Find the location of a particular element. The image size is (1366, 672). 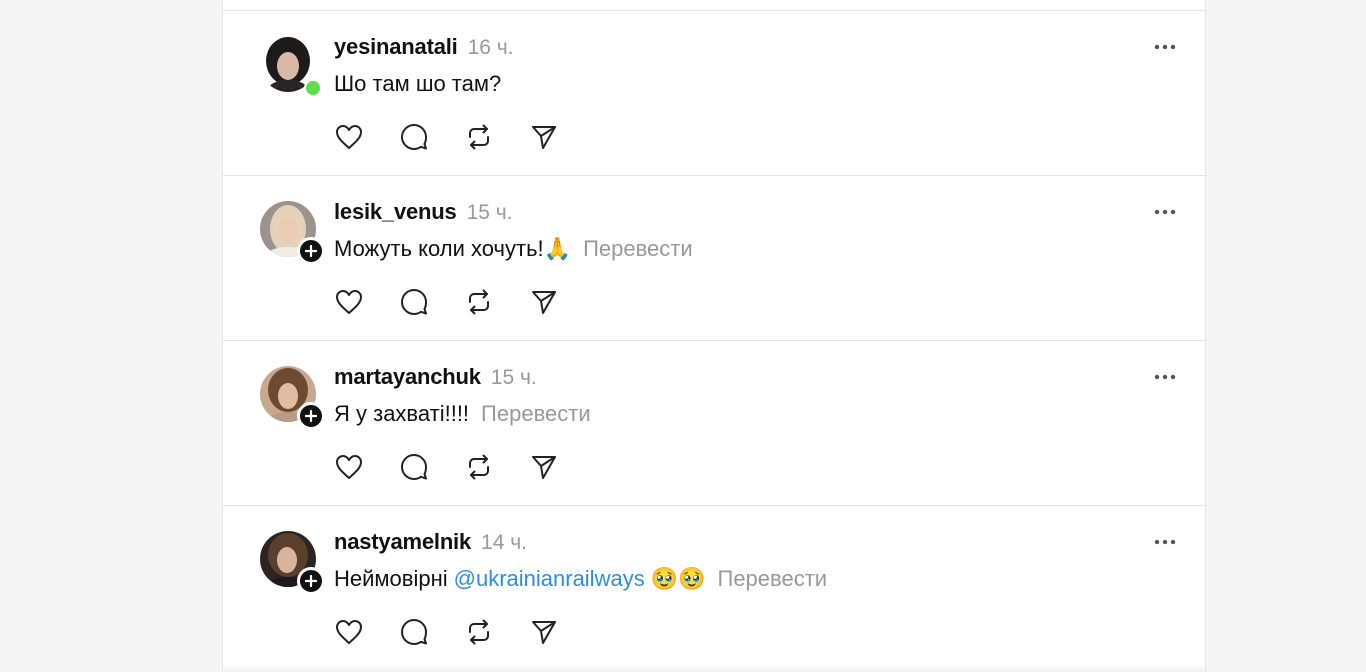

emoji-text: 🥹🥹 is located at coordinates (678, 578).